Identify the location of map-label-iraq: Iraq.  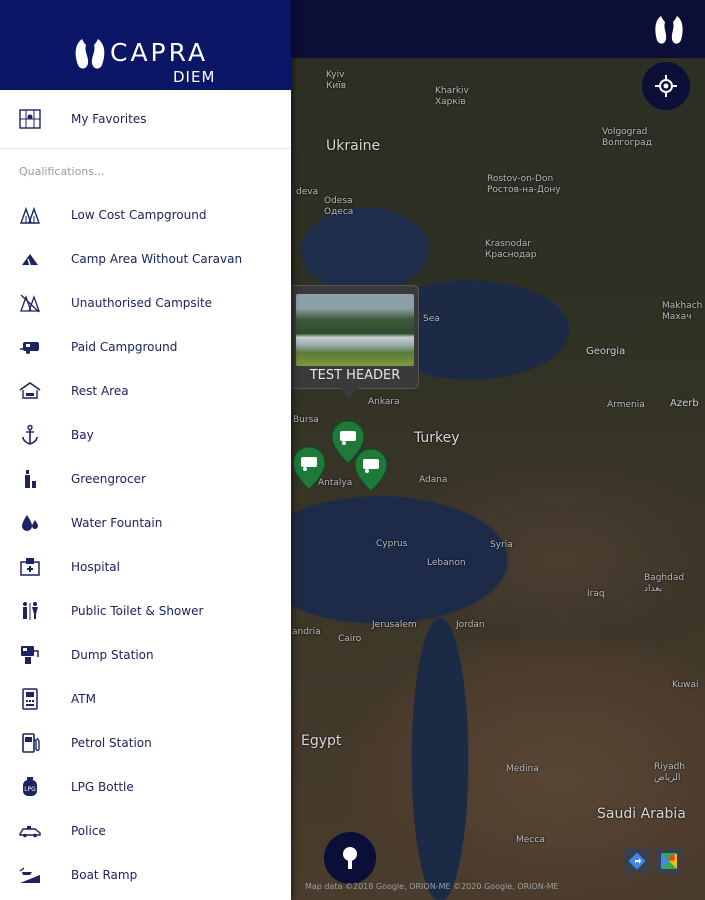
(596, 594).